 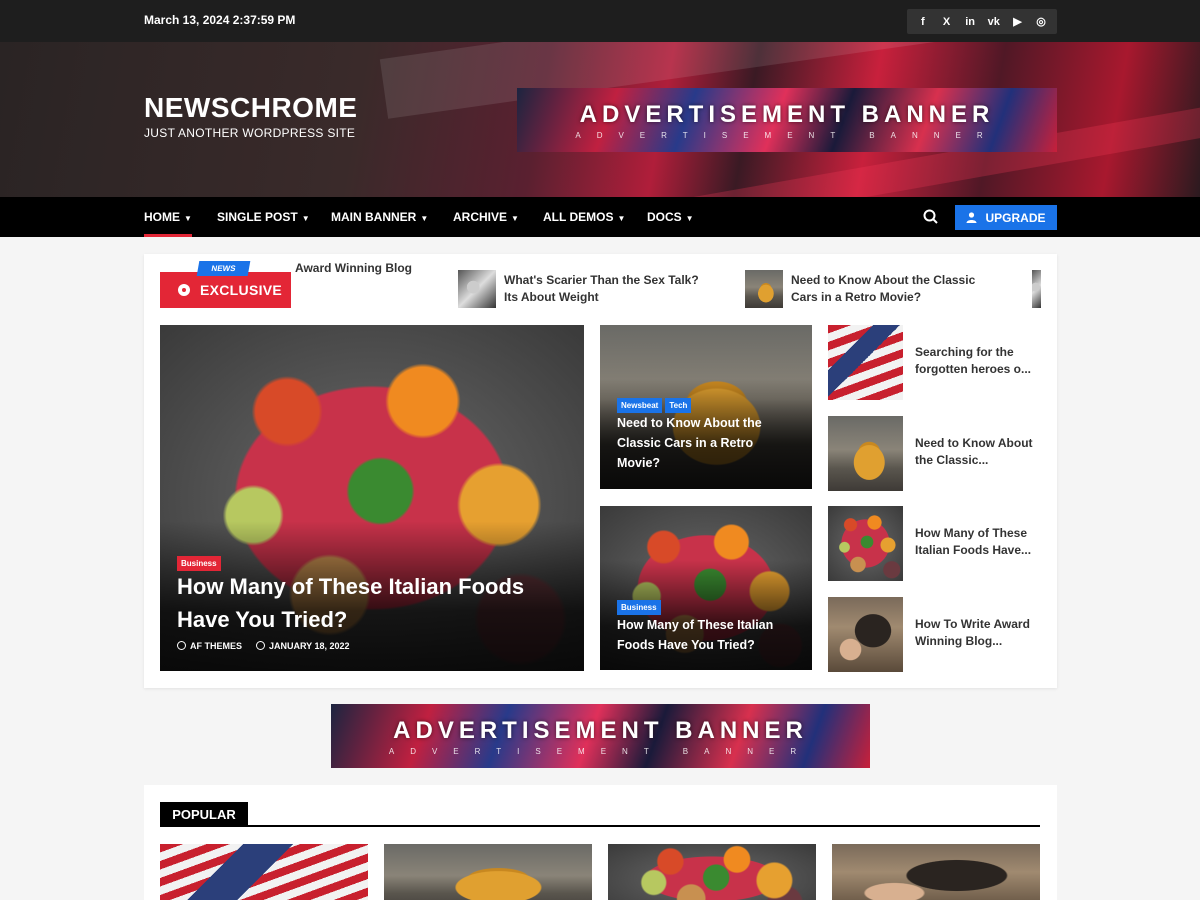 I want to click on nav-item-main-banner: MAIN BANNER ▼, so click(x=379, y=217).